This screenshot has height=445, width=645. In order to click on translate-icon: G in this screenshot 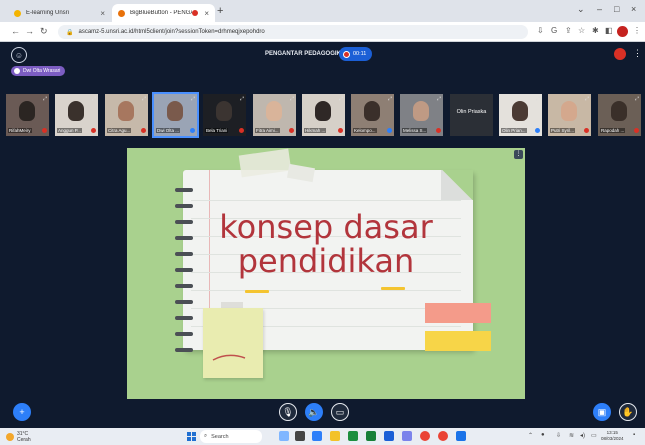, I will do `click(554, 30)`.